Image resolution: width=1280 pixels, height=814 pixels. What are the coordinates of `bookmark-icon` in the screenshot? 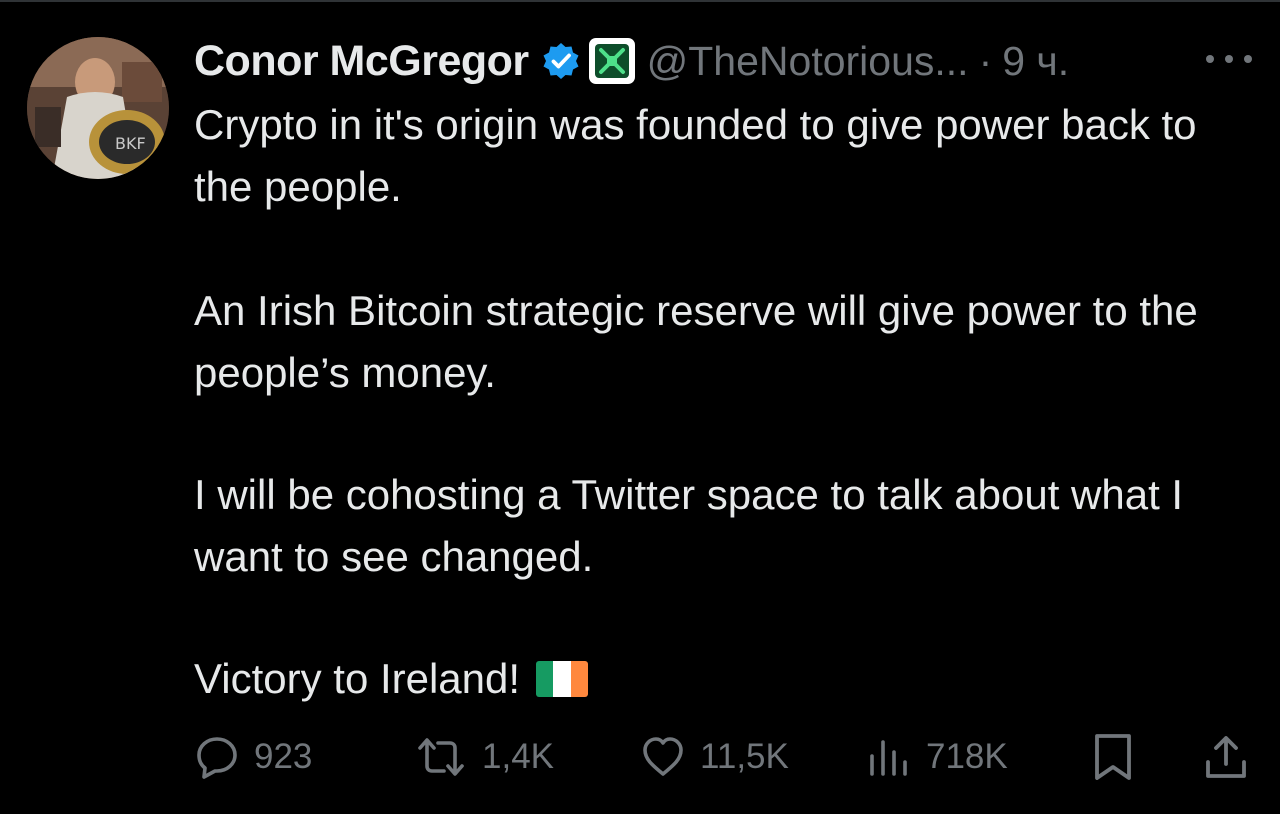 It's located at (1113, 757).